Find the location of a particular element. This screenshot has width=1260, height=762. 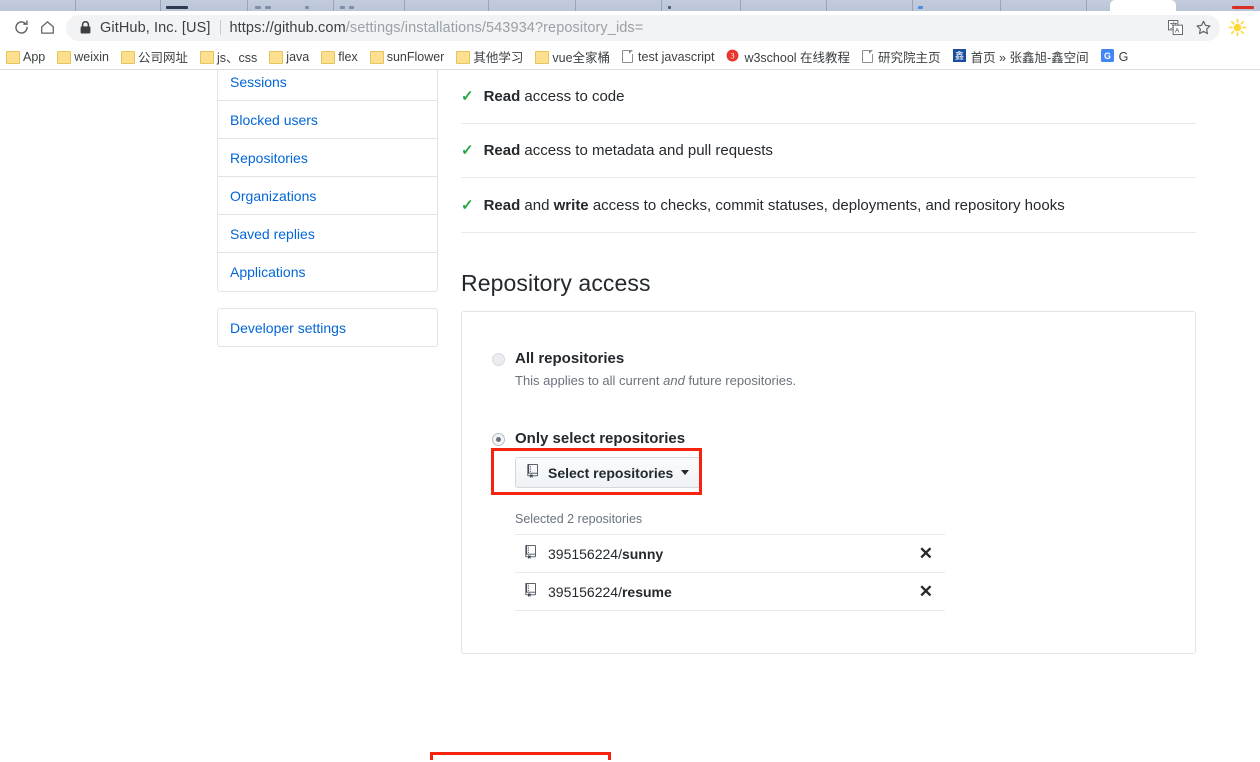

bookmark-label: java is located at coordinates (298, 56).